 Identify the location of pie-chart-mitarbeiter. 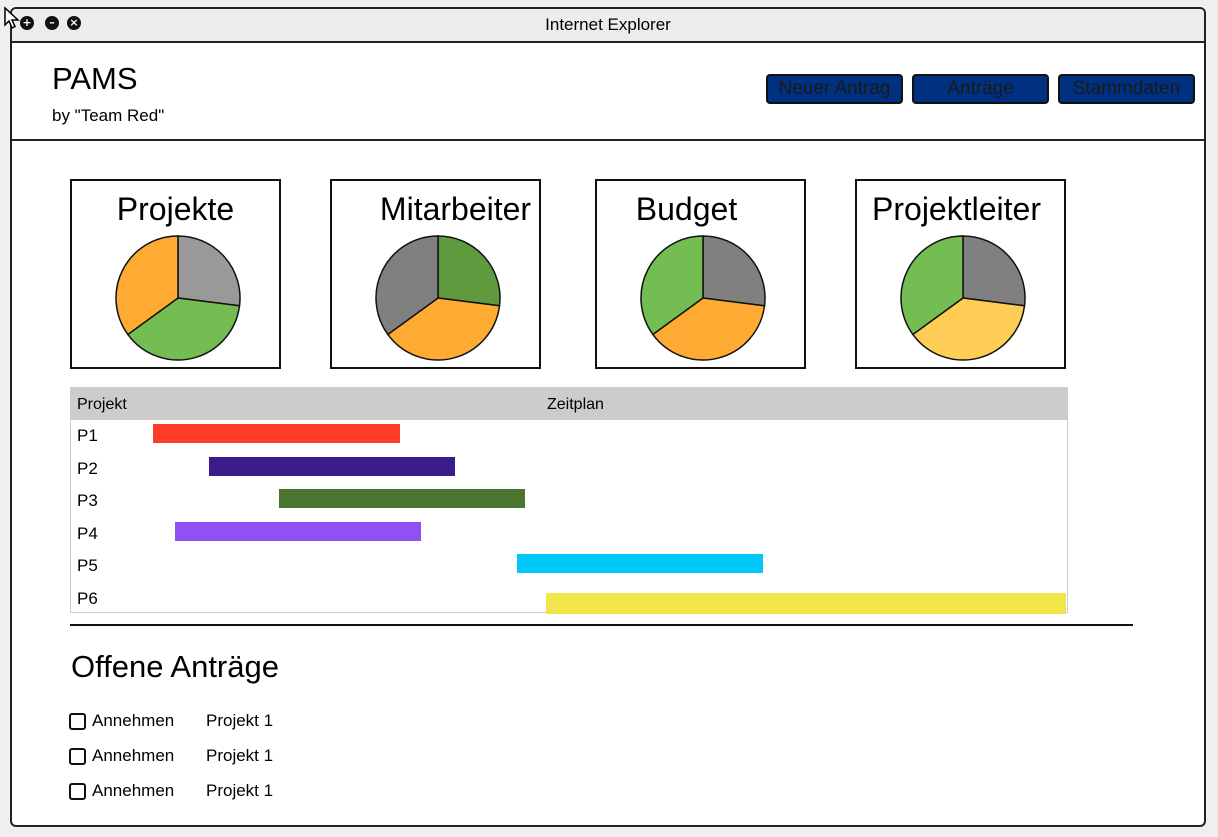
(438, 298).